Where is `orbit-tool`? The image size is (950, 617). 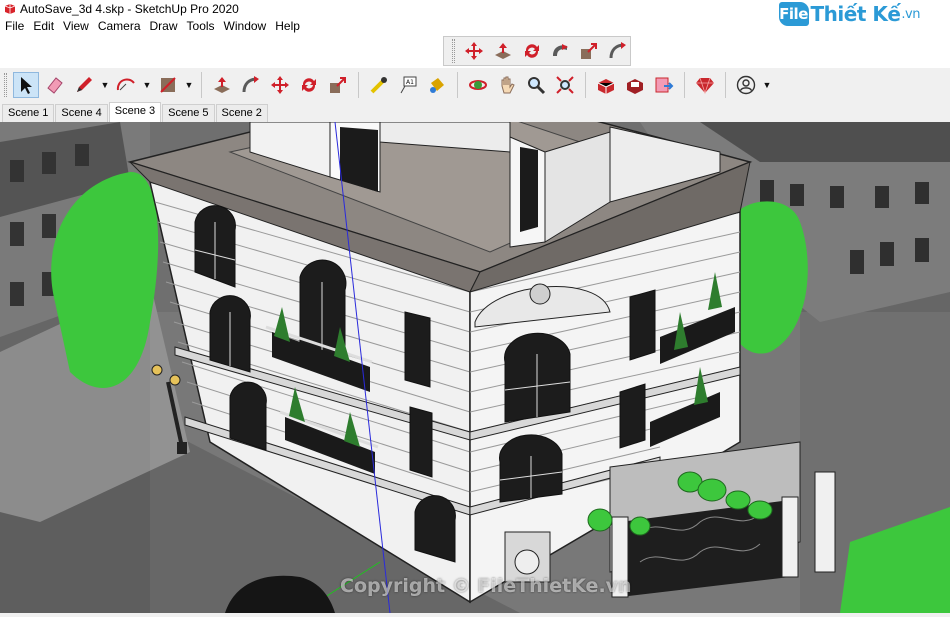 orbit-tool is located at coordinates (478, 85).